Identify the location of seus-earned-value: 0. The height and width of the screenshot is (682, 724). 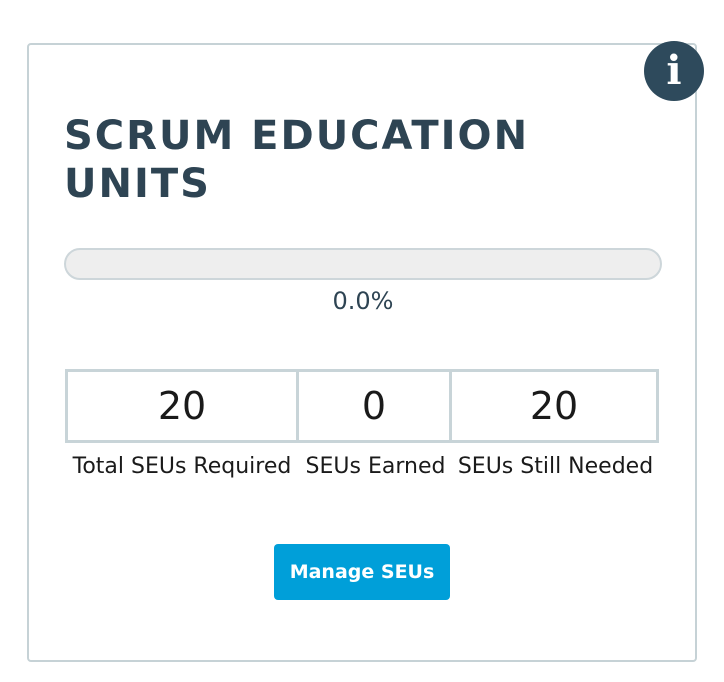
(375, 406).